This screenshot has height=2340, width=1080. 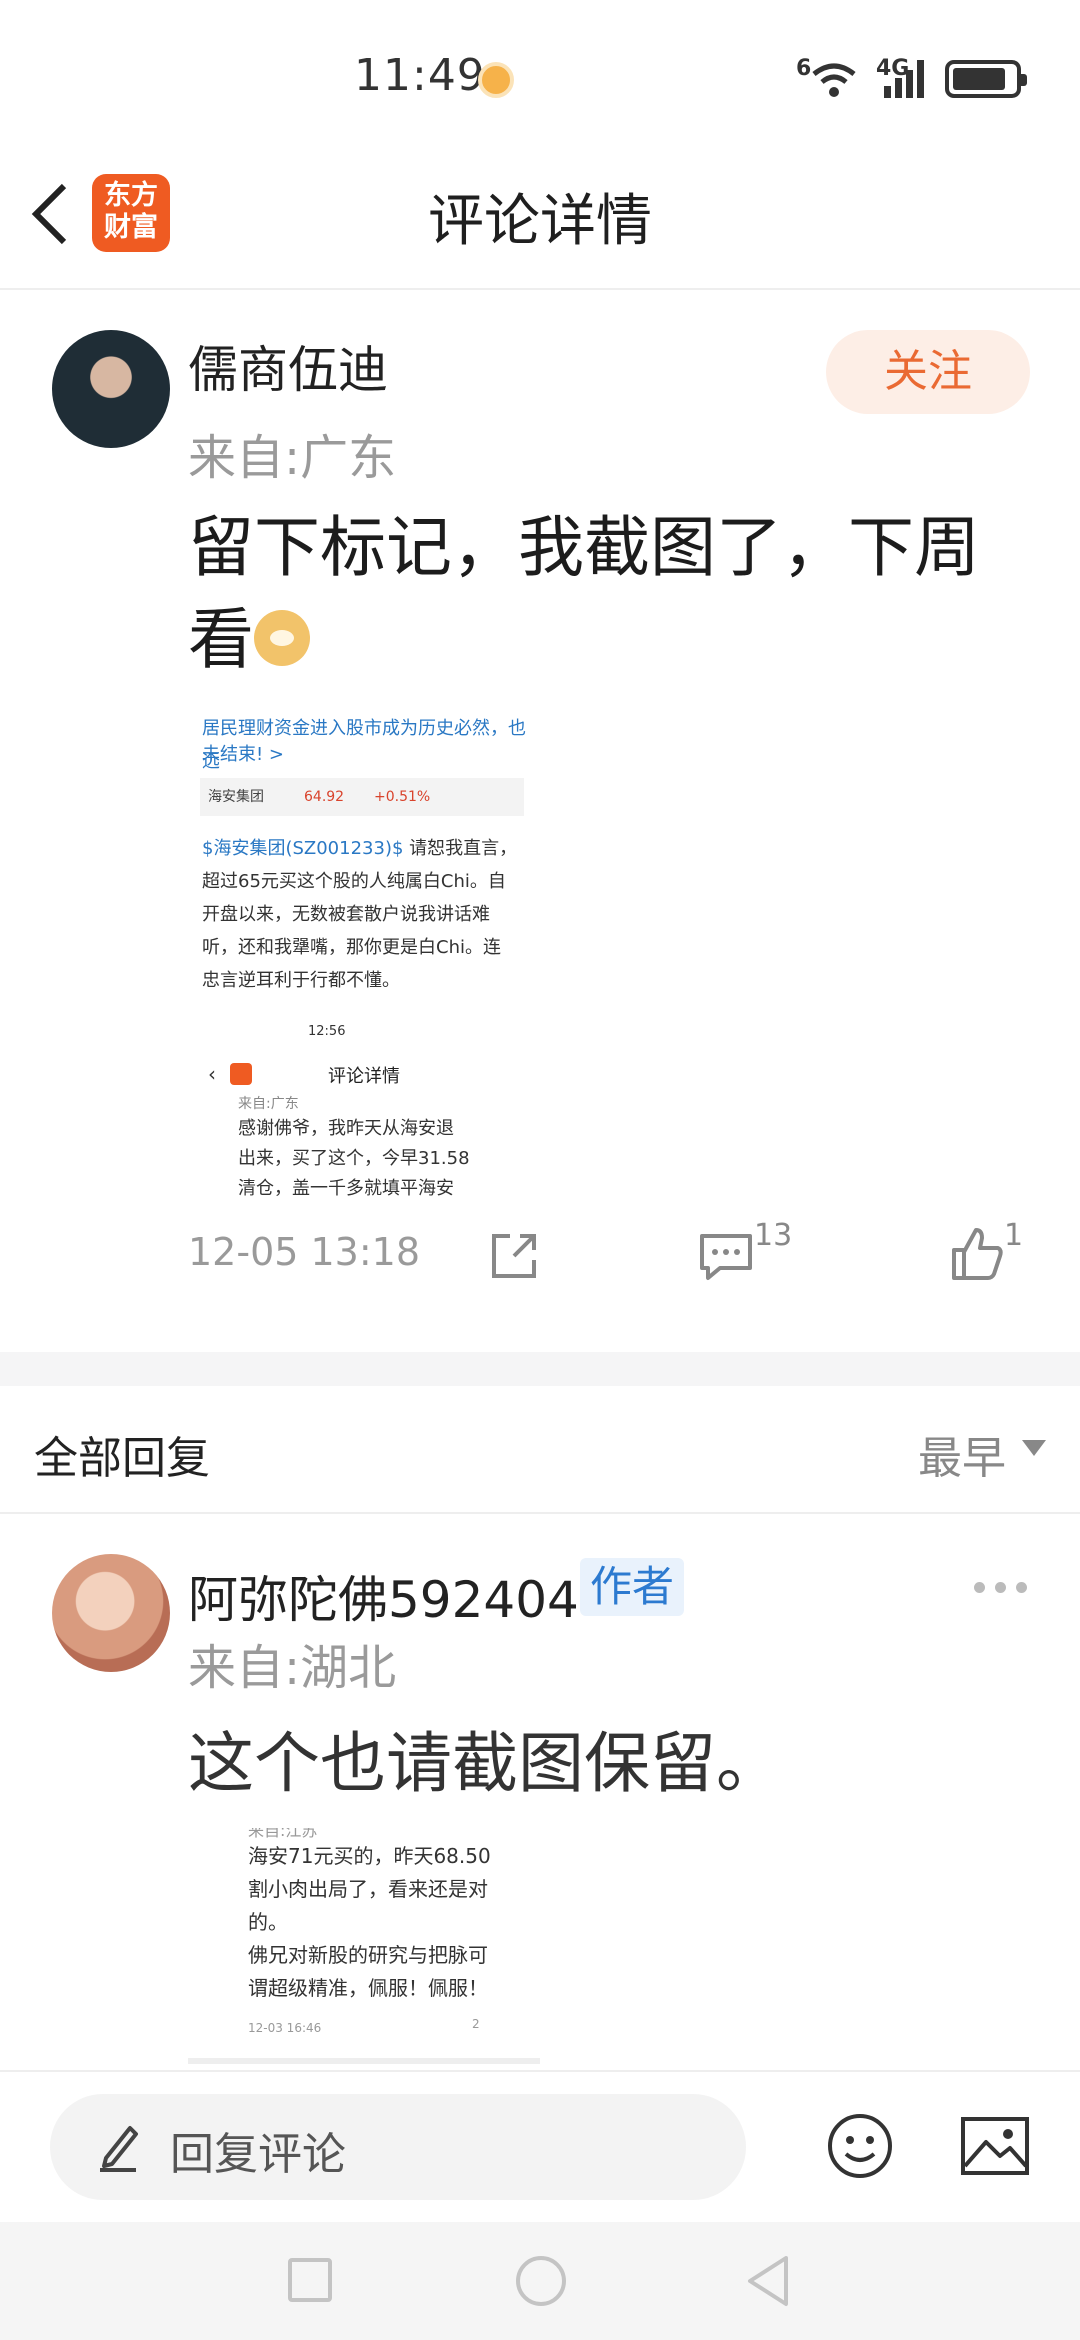 What do you see at coordinates (111, 1613) in the screenshot?
I see `reply-avatar` at bounding box center [111, 1613].